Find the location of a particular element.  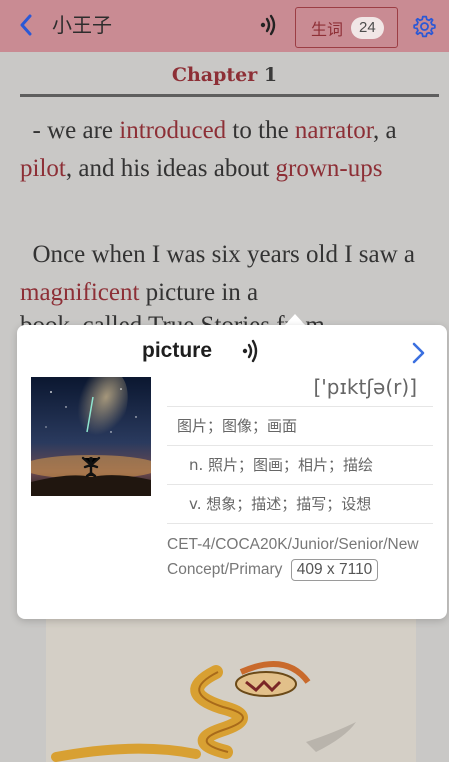

text-span: Once when I was six years old I saw a is located at coordinates (224, 254).